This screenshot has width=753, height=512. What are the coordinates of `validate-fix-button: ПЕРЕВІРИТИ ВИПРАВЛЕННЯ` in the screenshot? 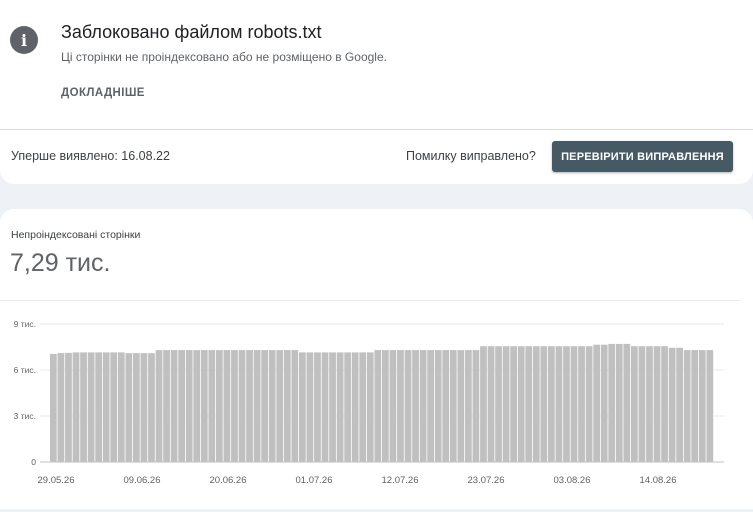 It's located at (642, 156).